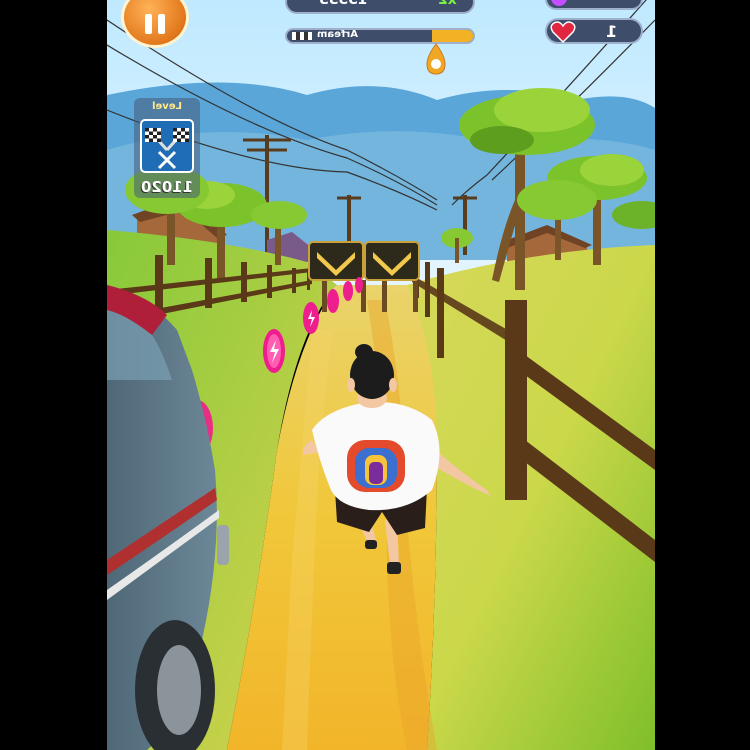  Describe the element at coordinates (614, 2) in the screenshot. I see `gems-count: 300` at that location.